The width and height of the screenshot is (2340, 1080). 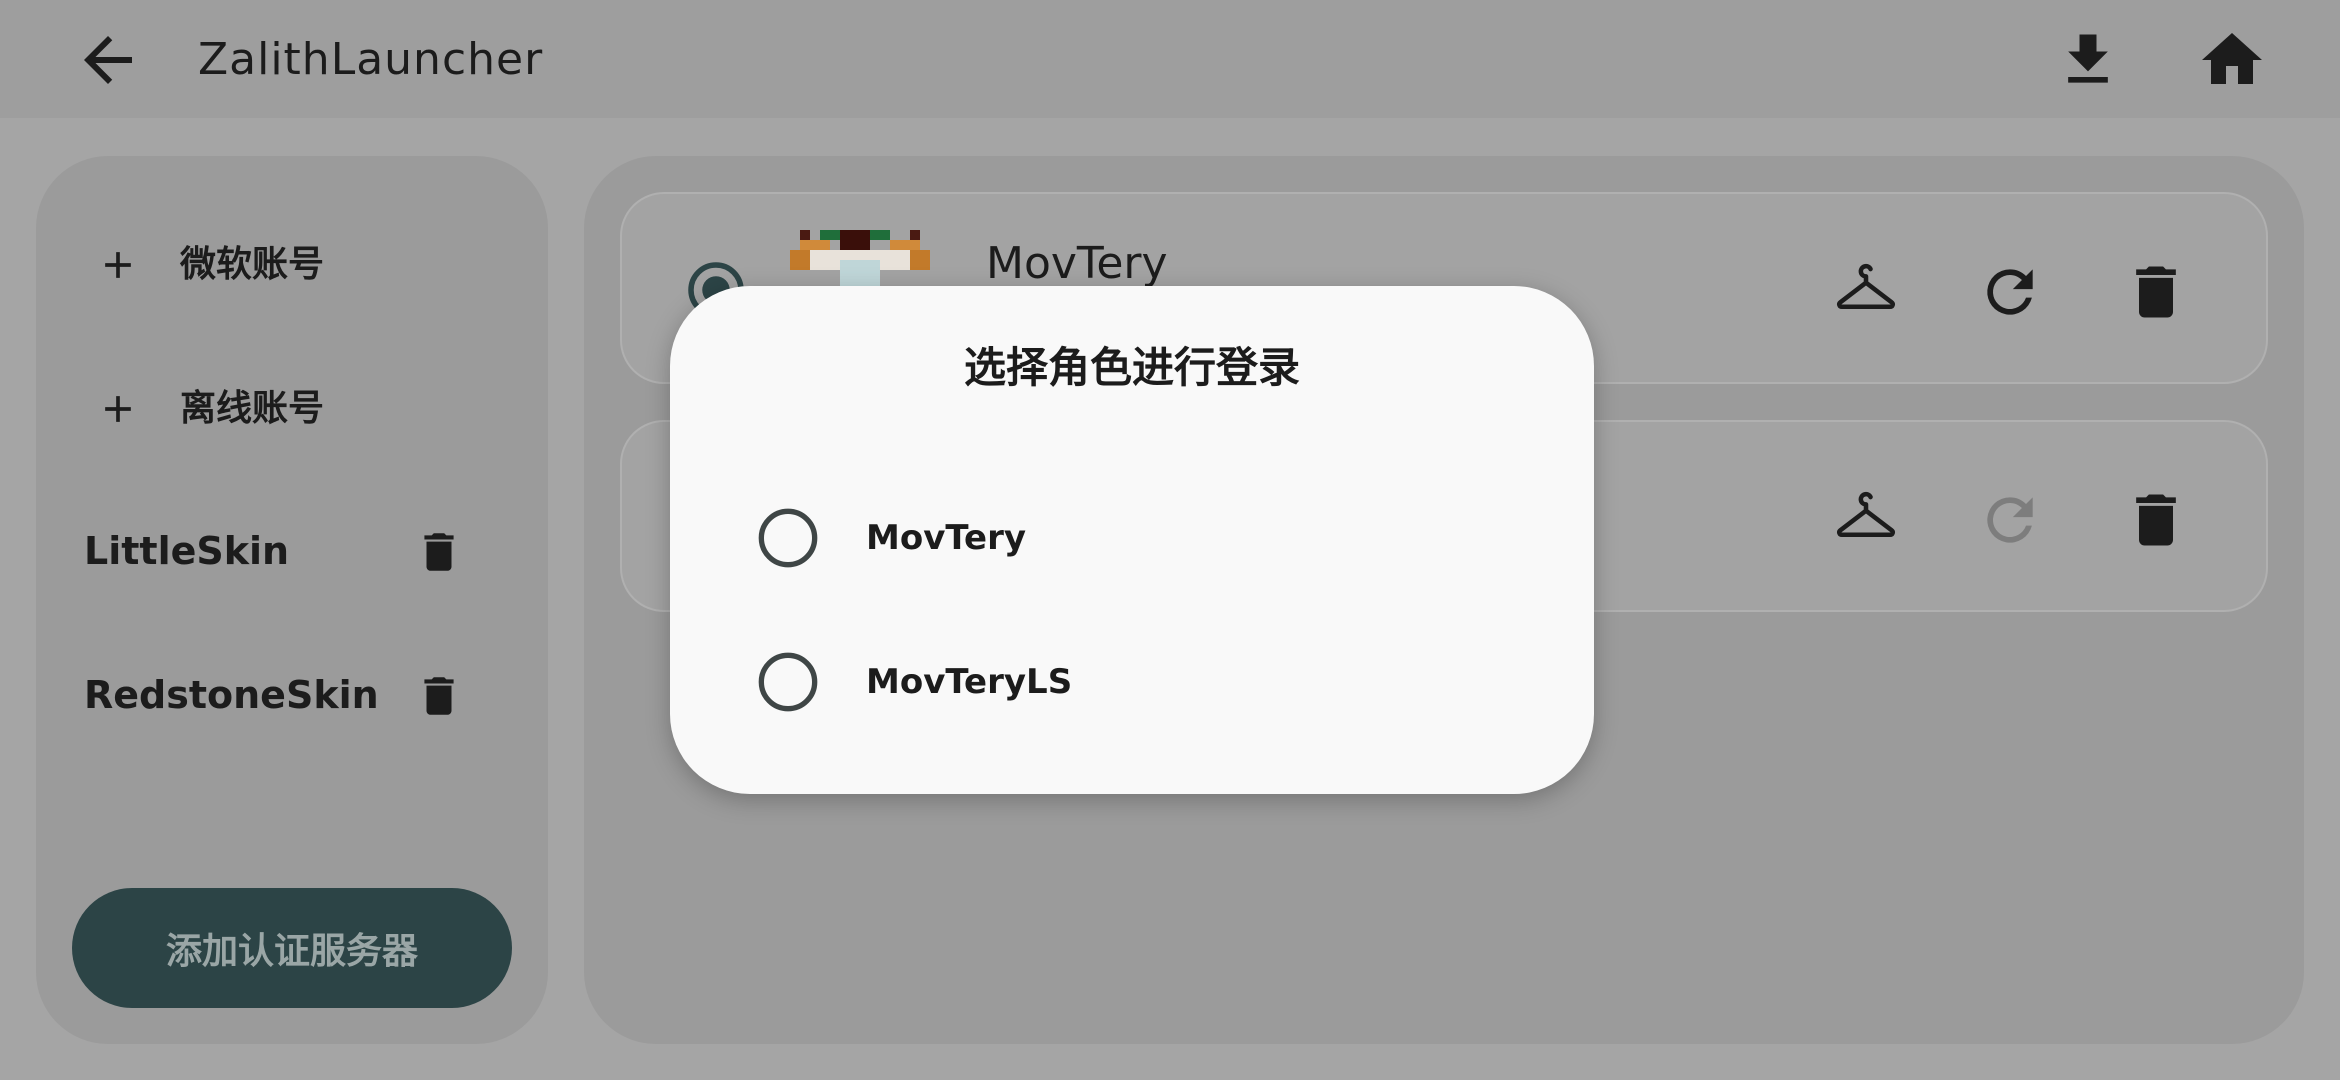 I want to click on profile-option: MovTery, so click(x=1136, y=538).